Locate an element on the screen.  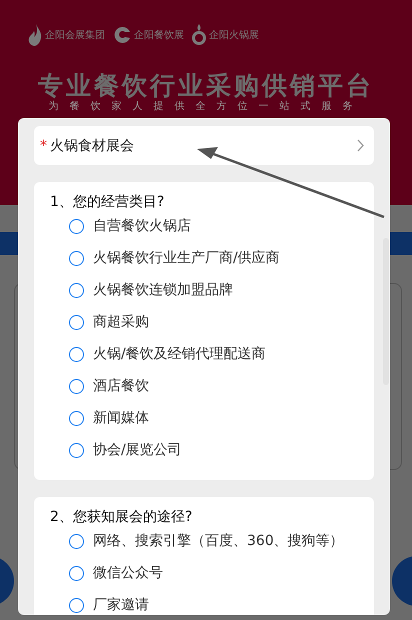
option-label: 厂家邀请 is located at coordinates (121, 605).